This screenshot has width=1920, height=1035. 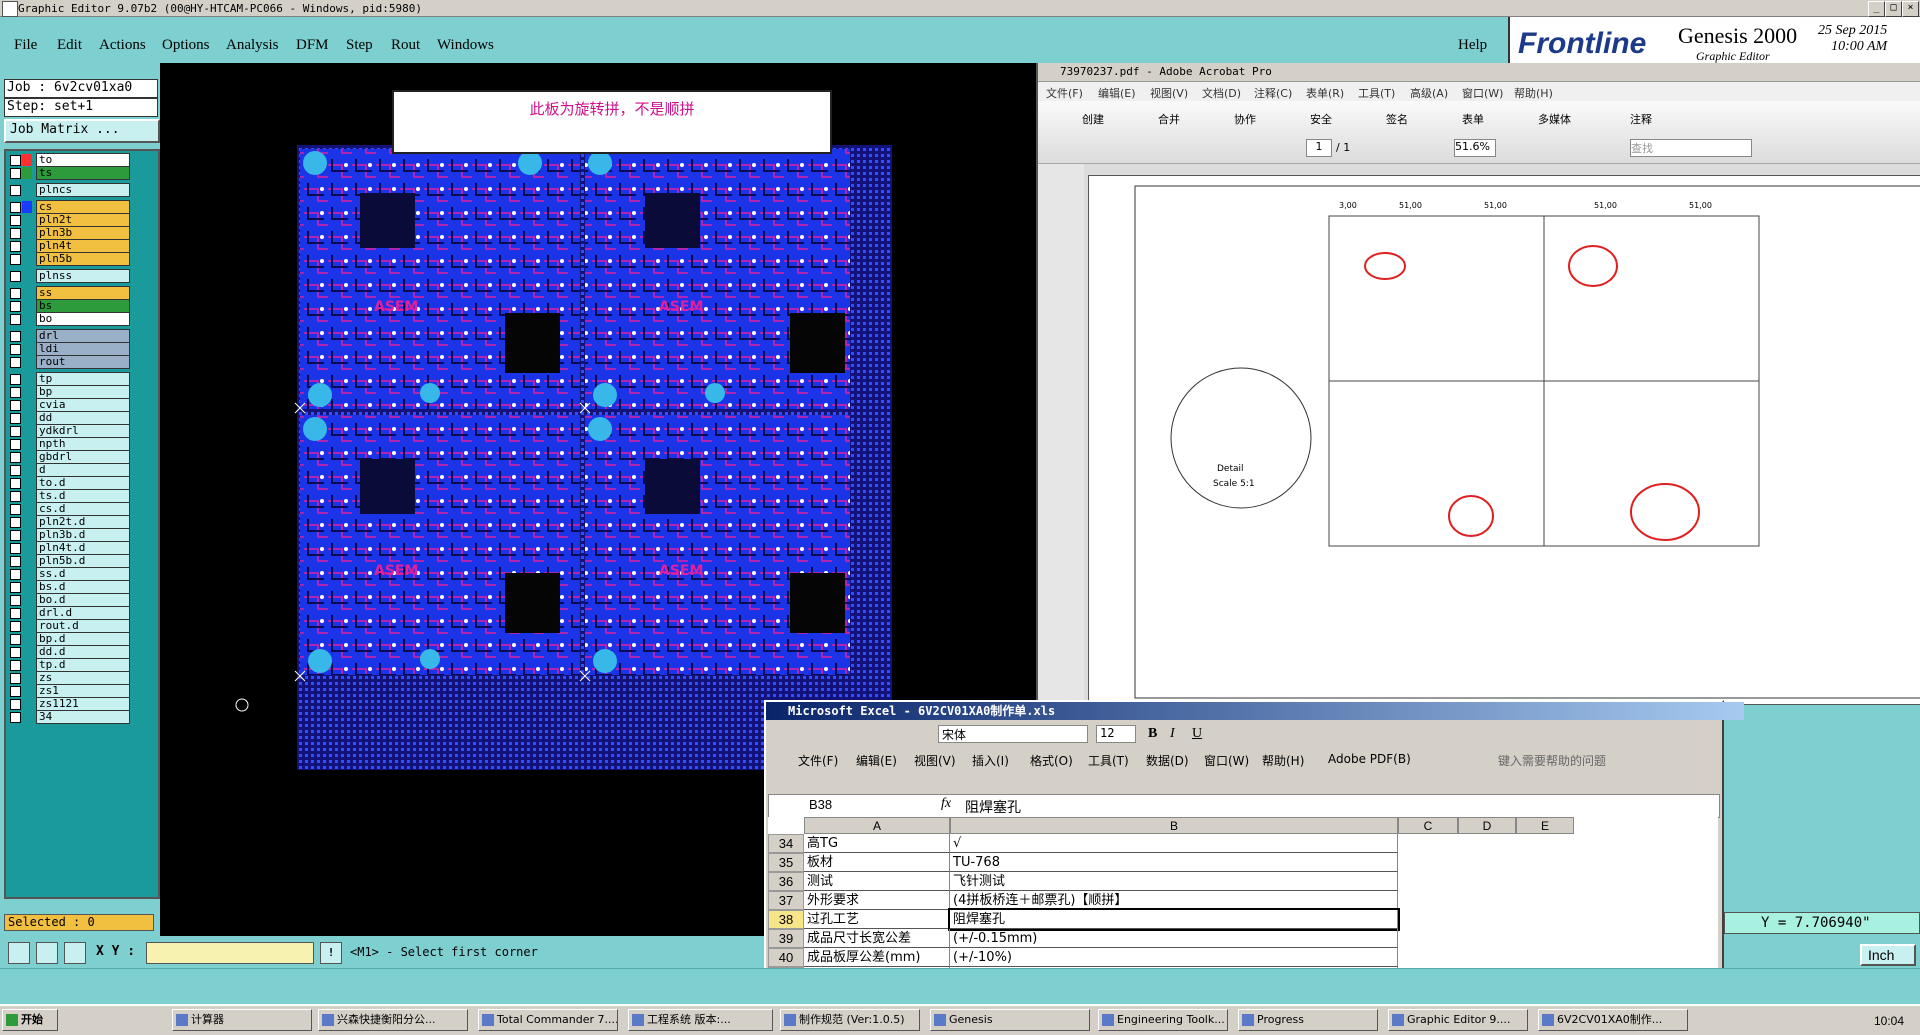 I want to click on layer-name: npth, so click(x=83, y=444).